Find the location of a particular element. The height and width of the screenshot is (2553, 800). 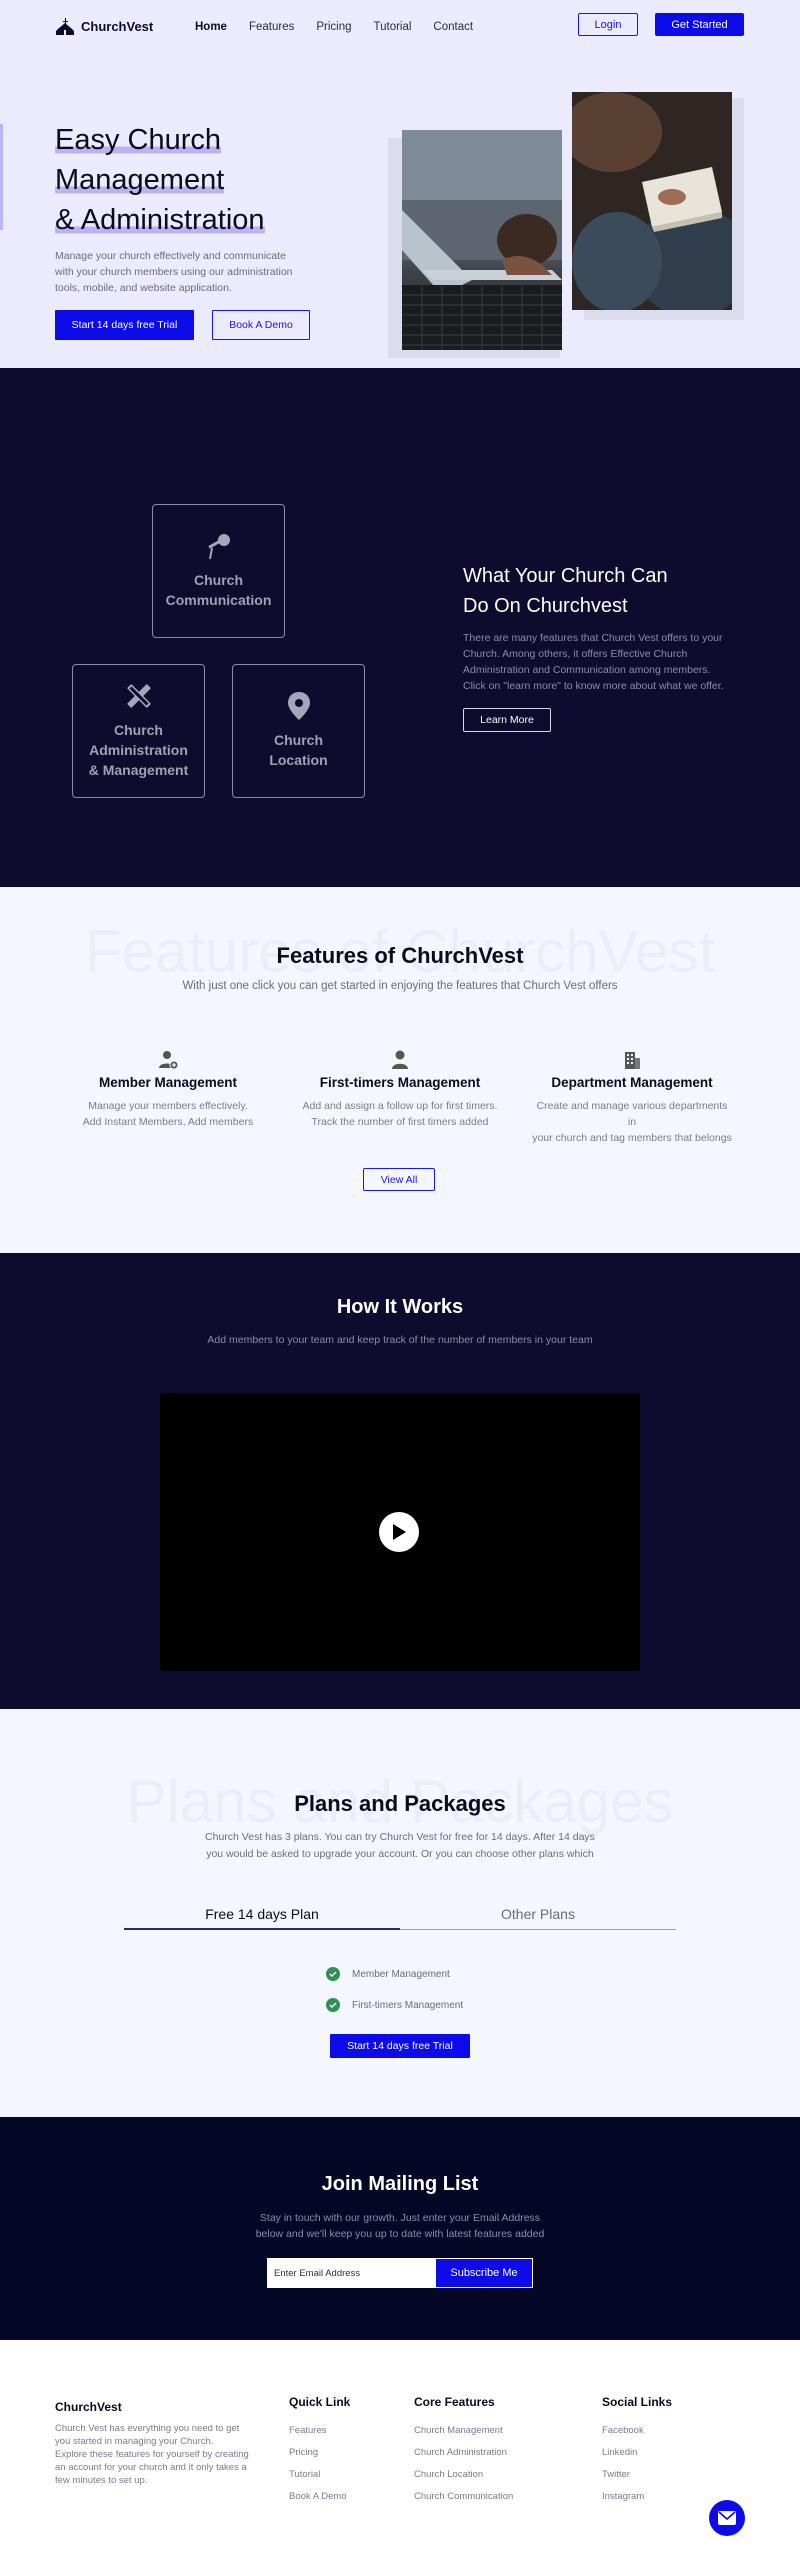

capabilities-title-line: What Your Church Can is located at coordinates (565, 576).